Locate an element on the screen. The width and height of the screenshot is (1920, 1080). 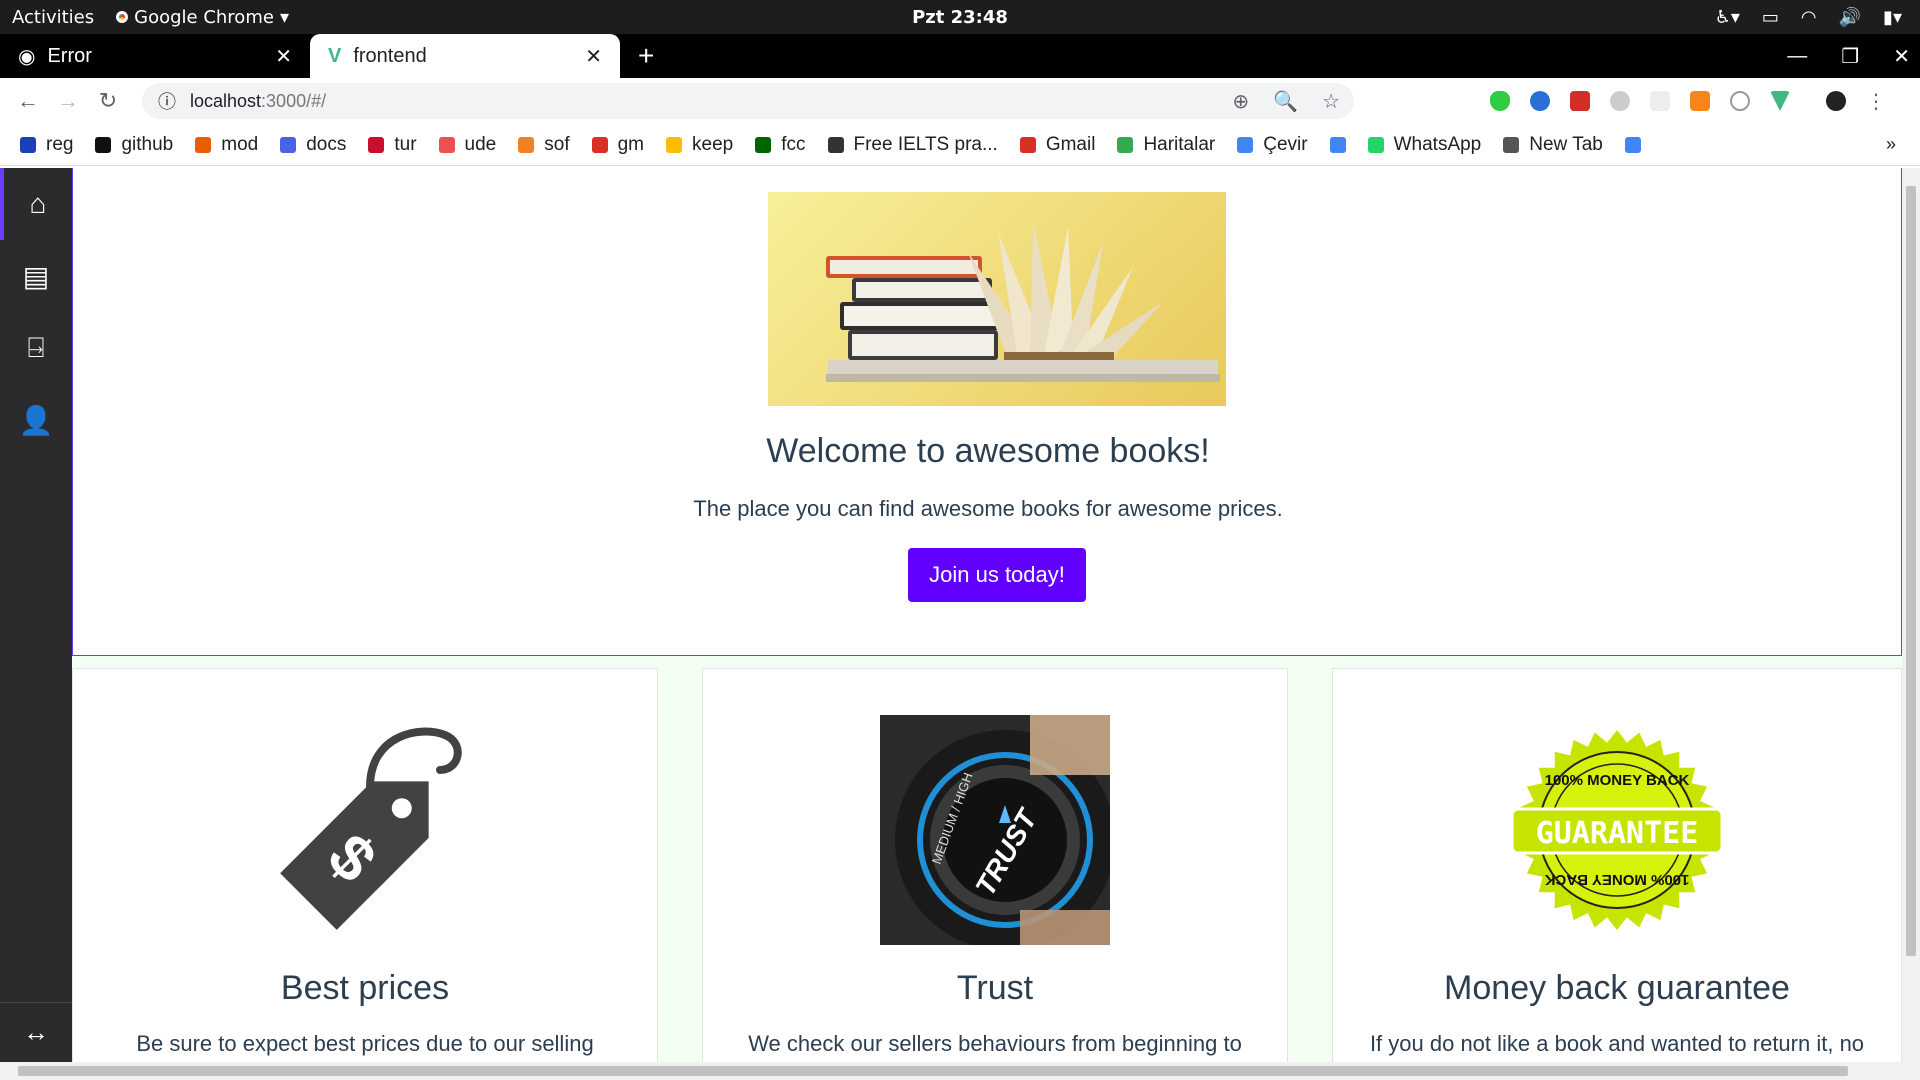
bookmark-item: Haritalar is located at coordinates (1166, 145).